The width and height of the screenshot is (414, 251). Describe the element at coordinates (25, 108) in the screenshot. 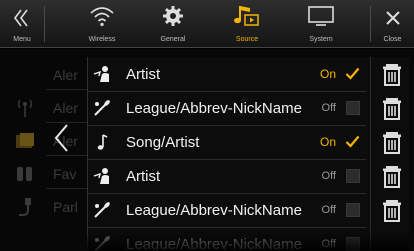

I see `antenna-icon` at that location.